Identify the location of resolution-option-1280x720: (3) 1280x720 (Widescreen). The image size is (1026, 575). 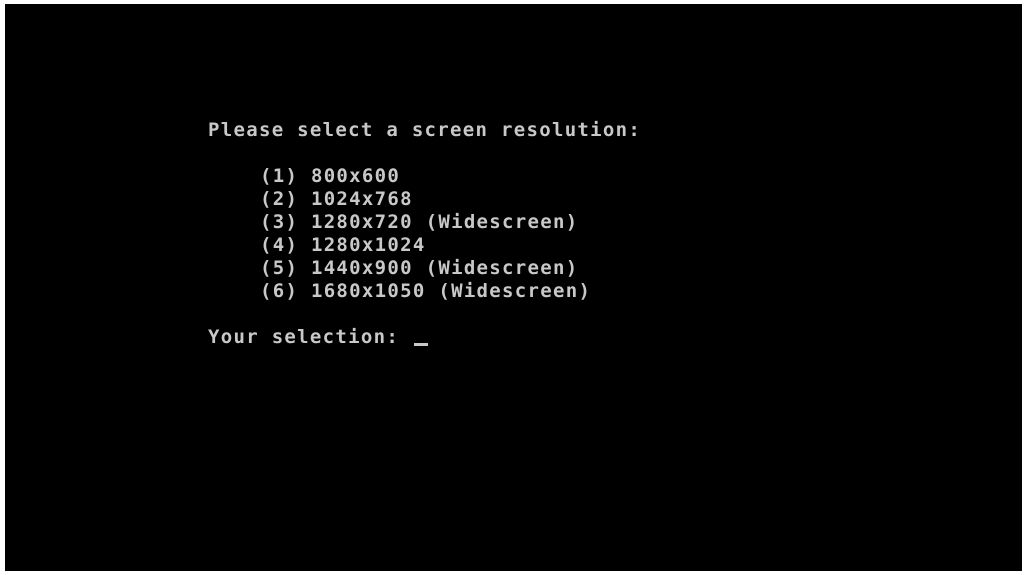
(419, 222).